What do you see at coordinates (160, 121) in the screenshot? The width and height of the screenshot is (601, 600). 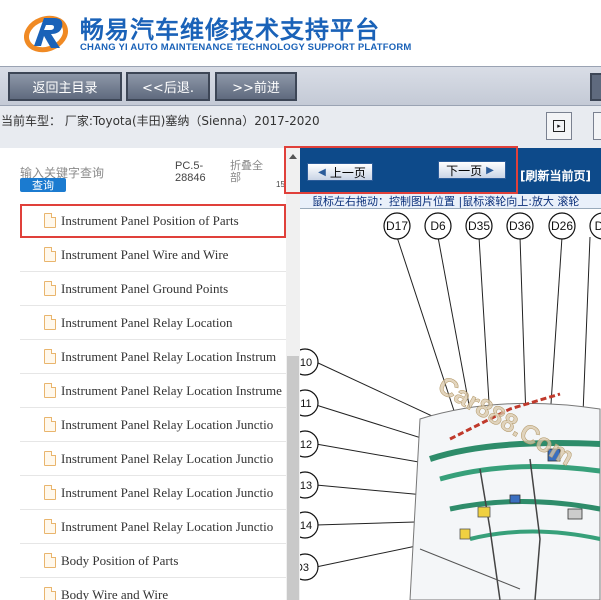 I see `current-model-text: 当前车型： 厂家:Toyota(丰田)塞纳（Sienna）2017-2020` at bounding box center [160, 121].